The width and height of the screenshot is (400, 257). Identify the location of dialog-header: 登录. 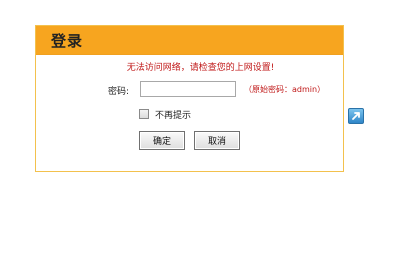
(189, 40).